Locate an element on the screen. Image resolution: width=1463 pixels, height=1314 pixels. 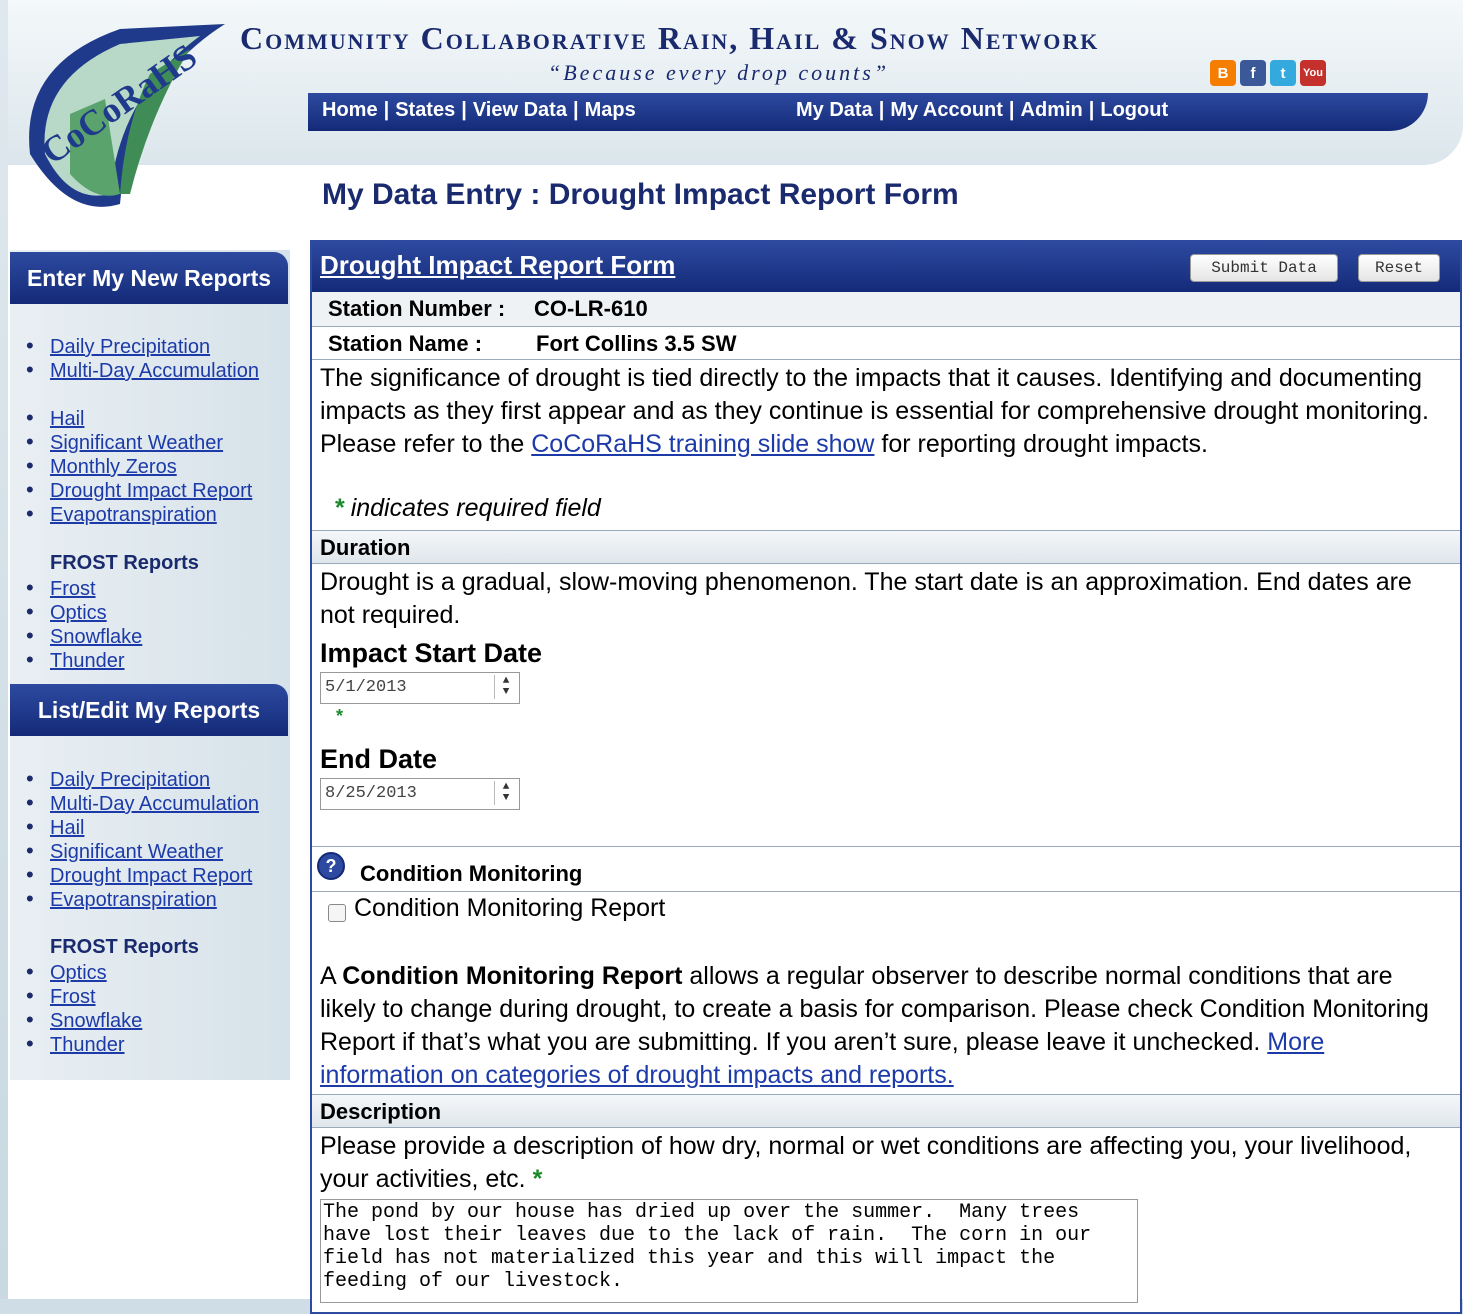
nav-my-account: My Account is located at coordinates (946, 110).